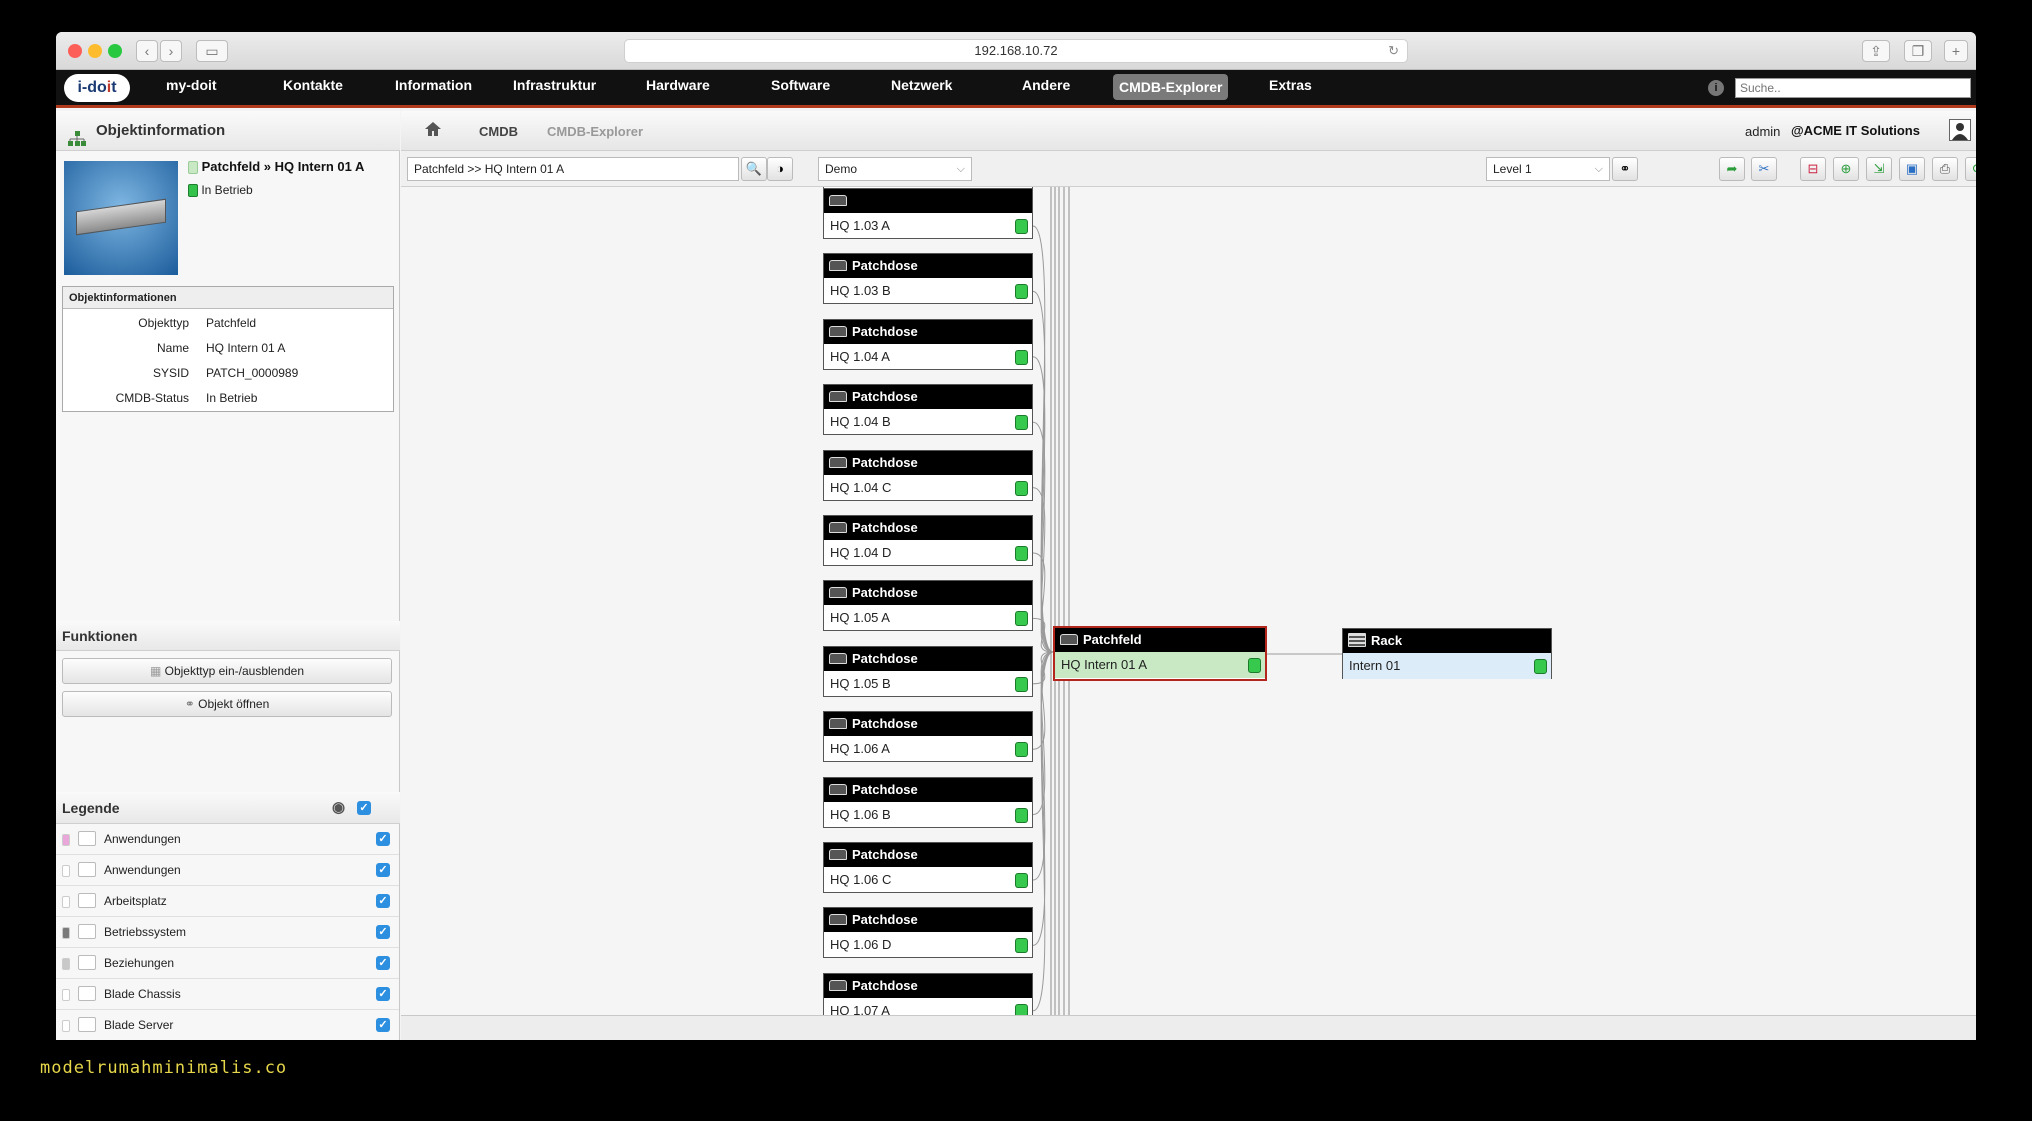 This screenshot has height=1121, width=2032. What do you see at coordinates (227, 963) in the screenshot?
I see `legend-item: Beziehungen ✓` at bounding box center [227, 963].